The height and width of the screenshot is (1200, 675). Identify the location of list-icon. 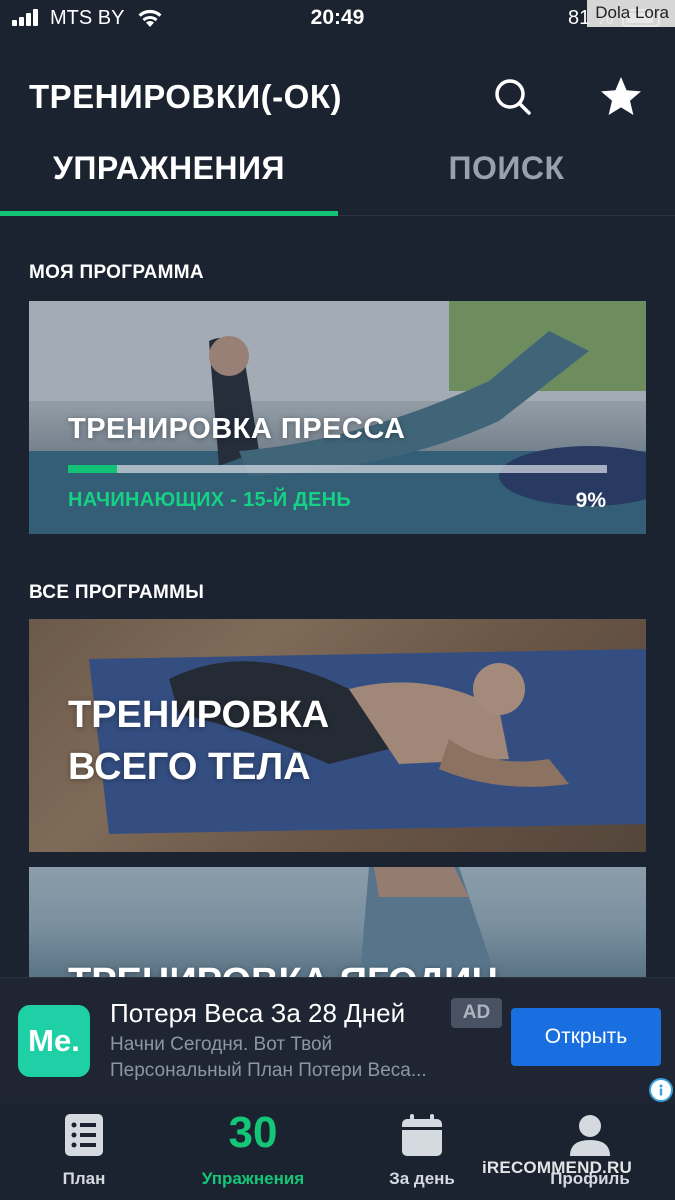
(84, 1135).